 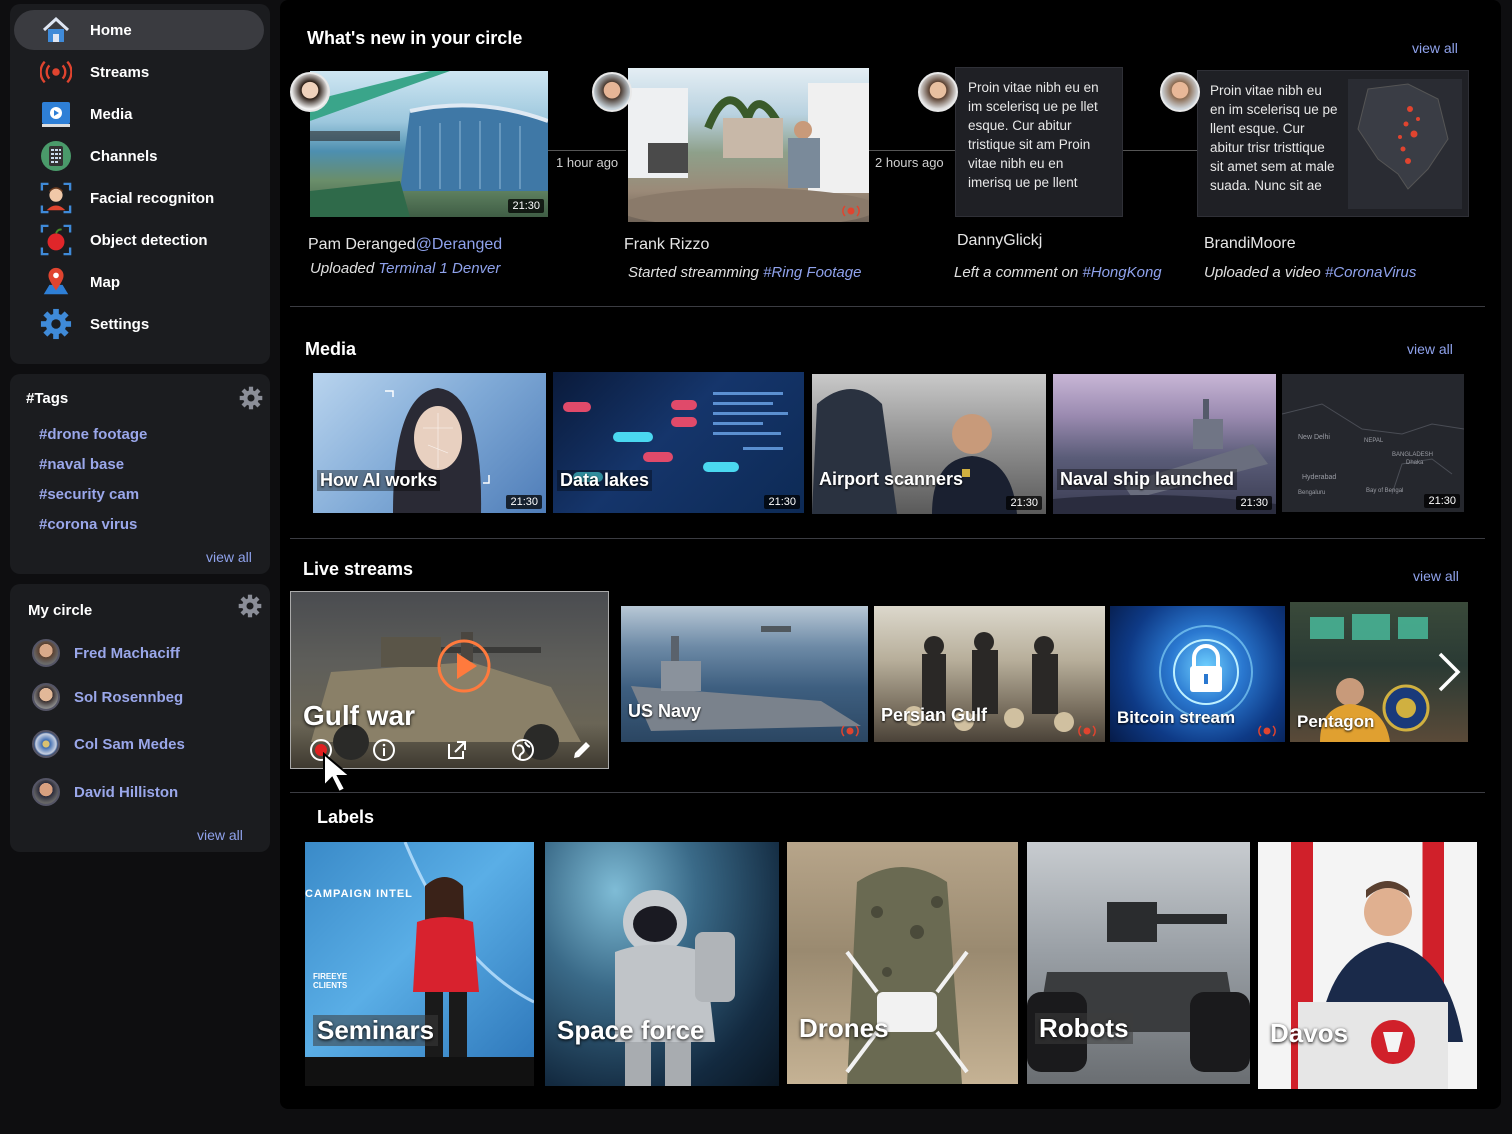 What do you see at coordinates (139, 240) in the screenshot?
I see `nav-object-detection: Object detection` at bounding box center [139, 240].